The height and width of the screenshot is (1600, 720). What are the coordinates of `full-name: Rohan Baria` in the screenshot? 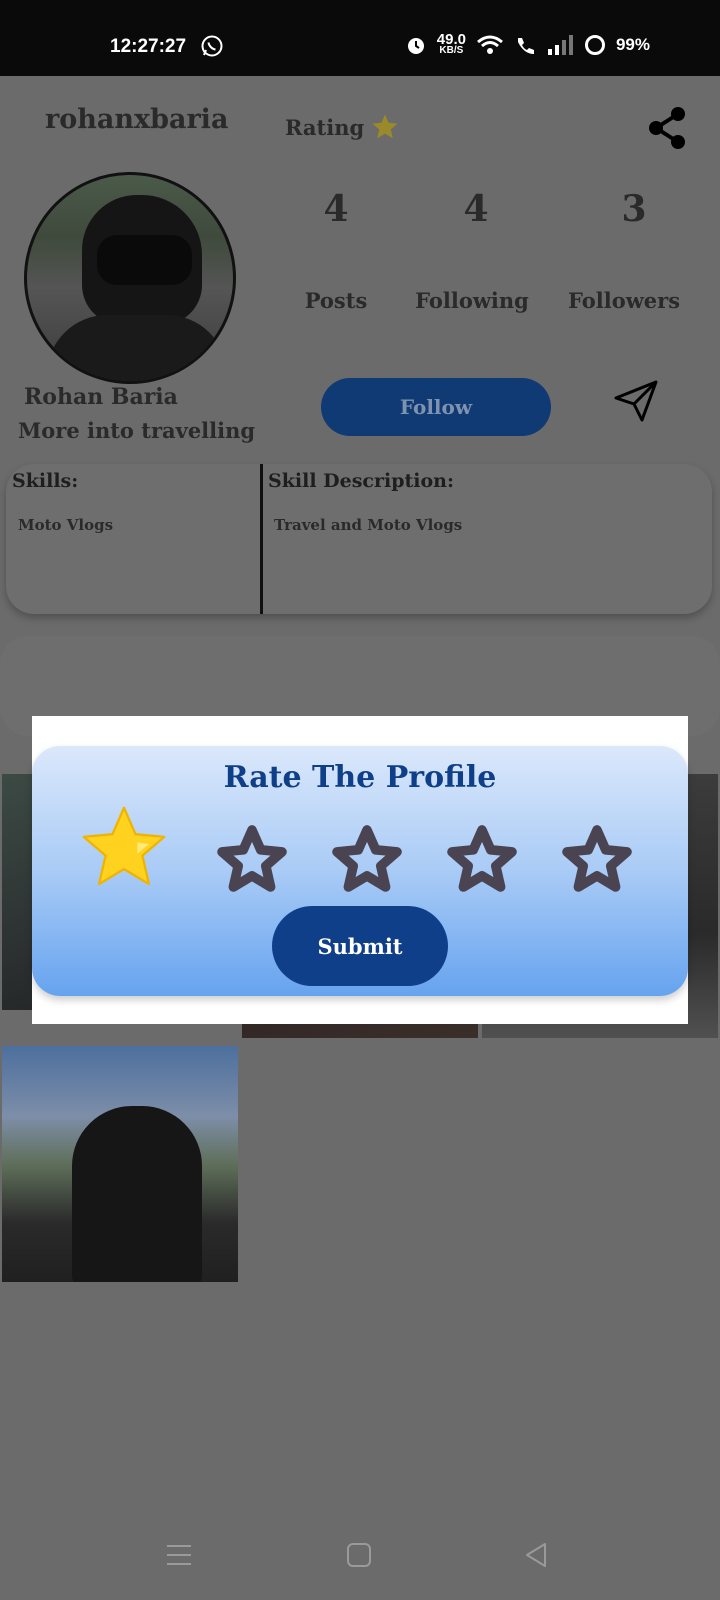 It's located at (101, 397).